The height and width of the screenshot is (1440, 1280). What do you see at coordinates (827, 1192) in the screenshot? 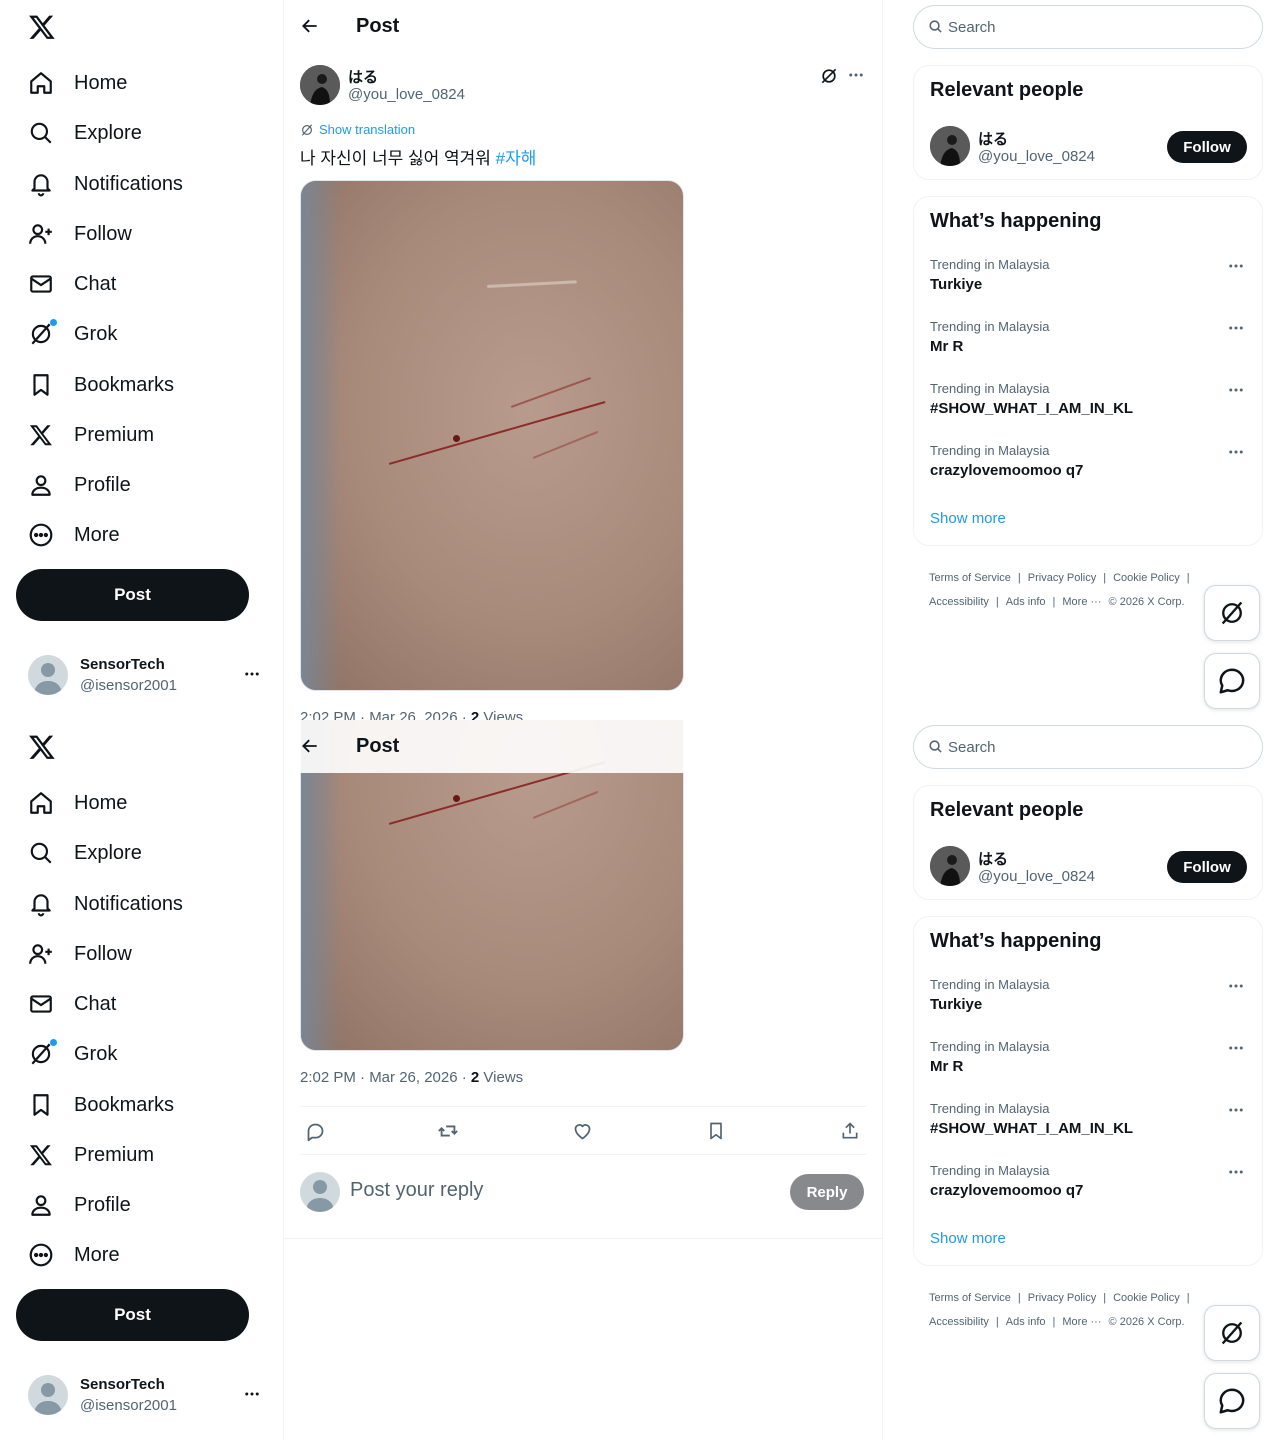
I see `reply-button: Reply` at bounding box center [827, 1192].